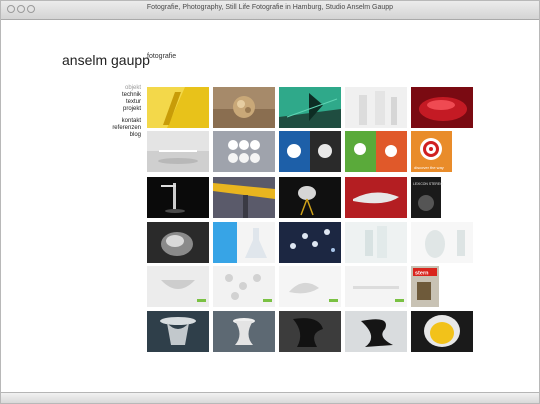  Describe the element at coordinates (429, 167) in the screenshot. I see `thumb-caption: discover the way` at that location.